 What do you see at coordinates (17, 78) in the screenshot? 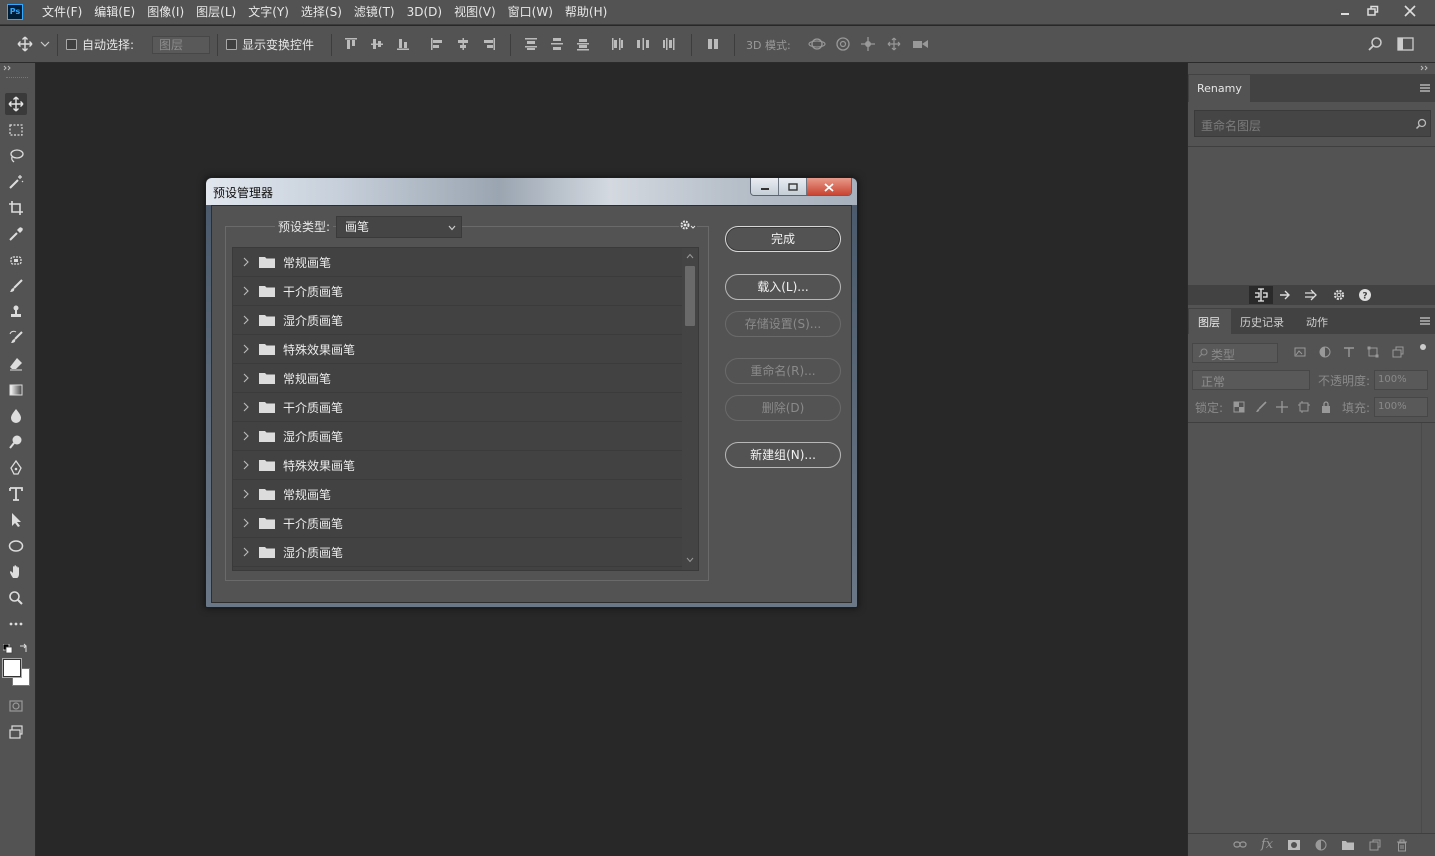
I see `toolbar-grip` at bounding box center [17, 78].